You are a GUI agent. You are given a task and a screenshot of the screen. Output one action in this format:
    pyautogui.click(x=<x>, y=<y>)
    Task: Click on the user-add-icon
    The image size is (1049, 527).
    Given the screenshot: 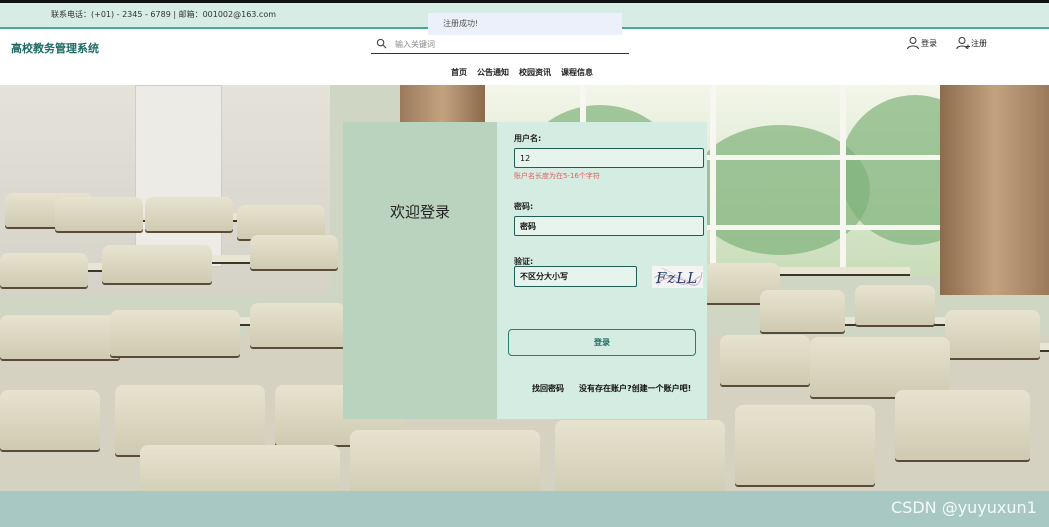 What is the action you would take?
    pyautogui.click(x=963, y=43)
    